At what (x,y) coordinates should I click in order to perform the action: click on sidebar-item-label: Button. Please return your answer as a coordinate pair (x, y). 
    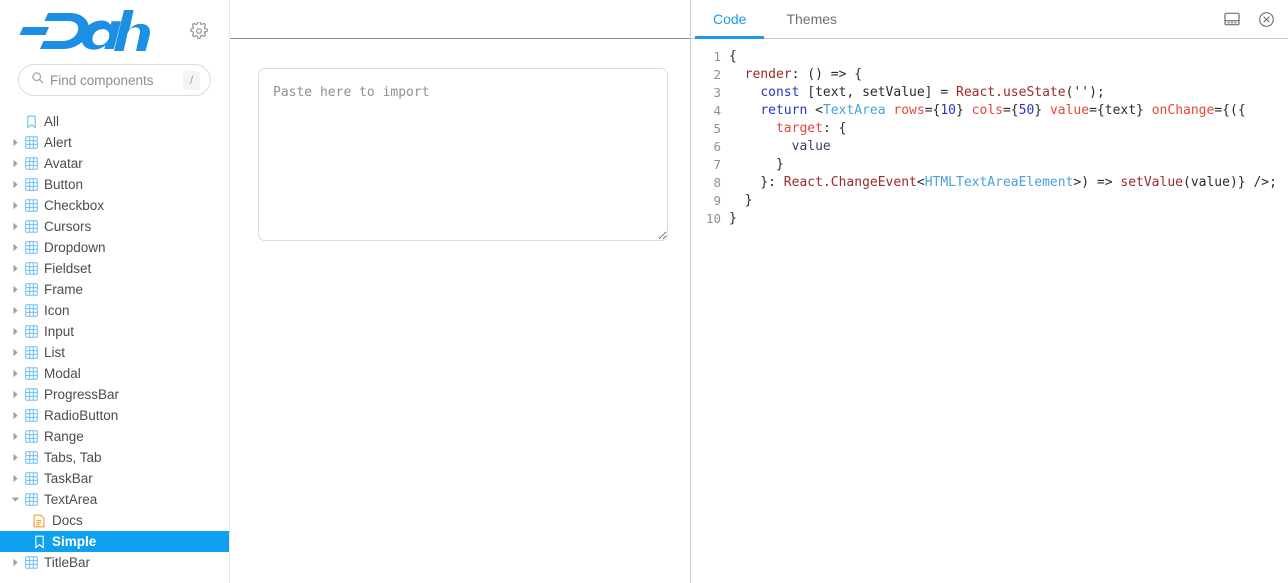
    Looking at the image, I should click on (64, 184).